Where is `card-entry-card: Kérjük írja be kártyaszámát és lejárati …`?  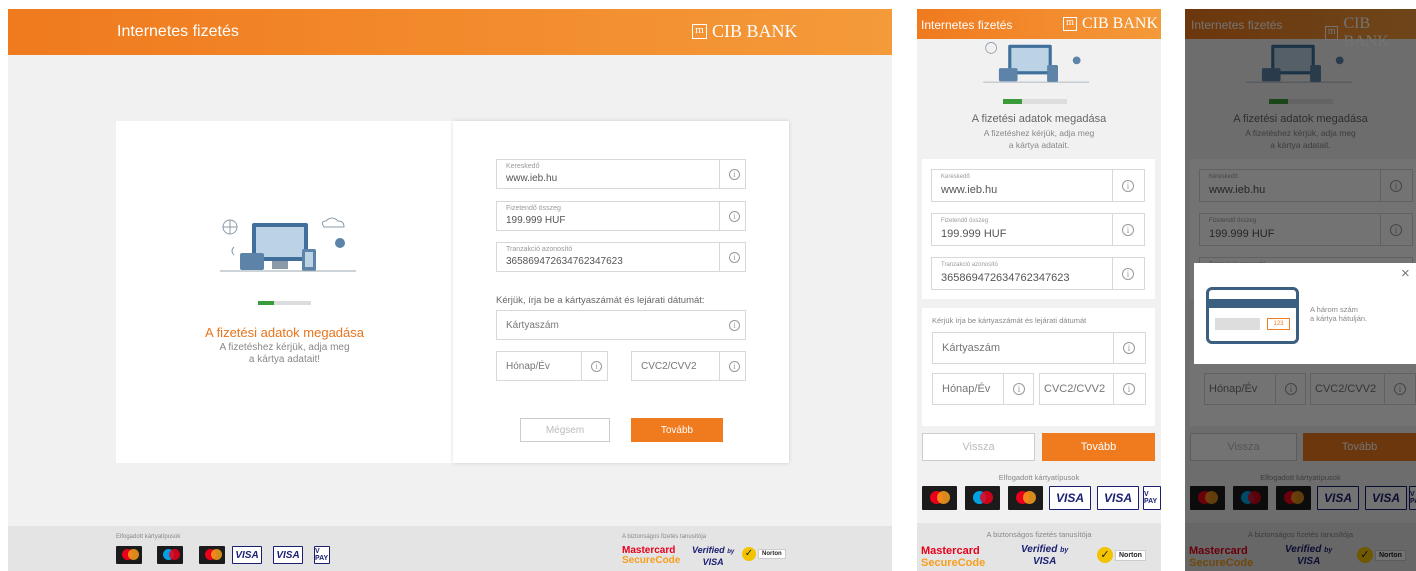
card-entry-card: Kérjük írja be kártyaszámát és lejárati … is located at coordinates (1038, 367).